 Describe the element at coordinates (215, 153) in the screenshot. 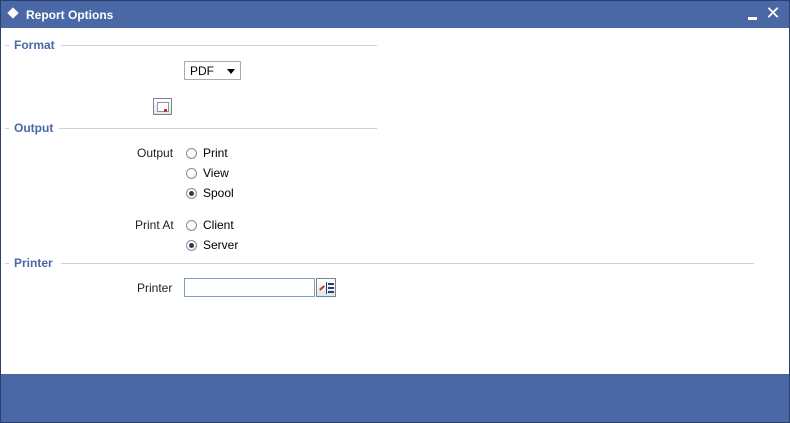

I see `output-print-label: Print` at that location.